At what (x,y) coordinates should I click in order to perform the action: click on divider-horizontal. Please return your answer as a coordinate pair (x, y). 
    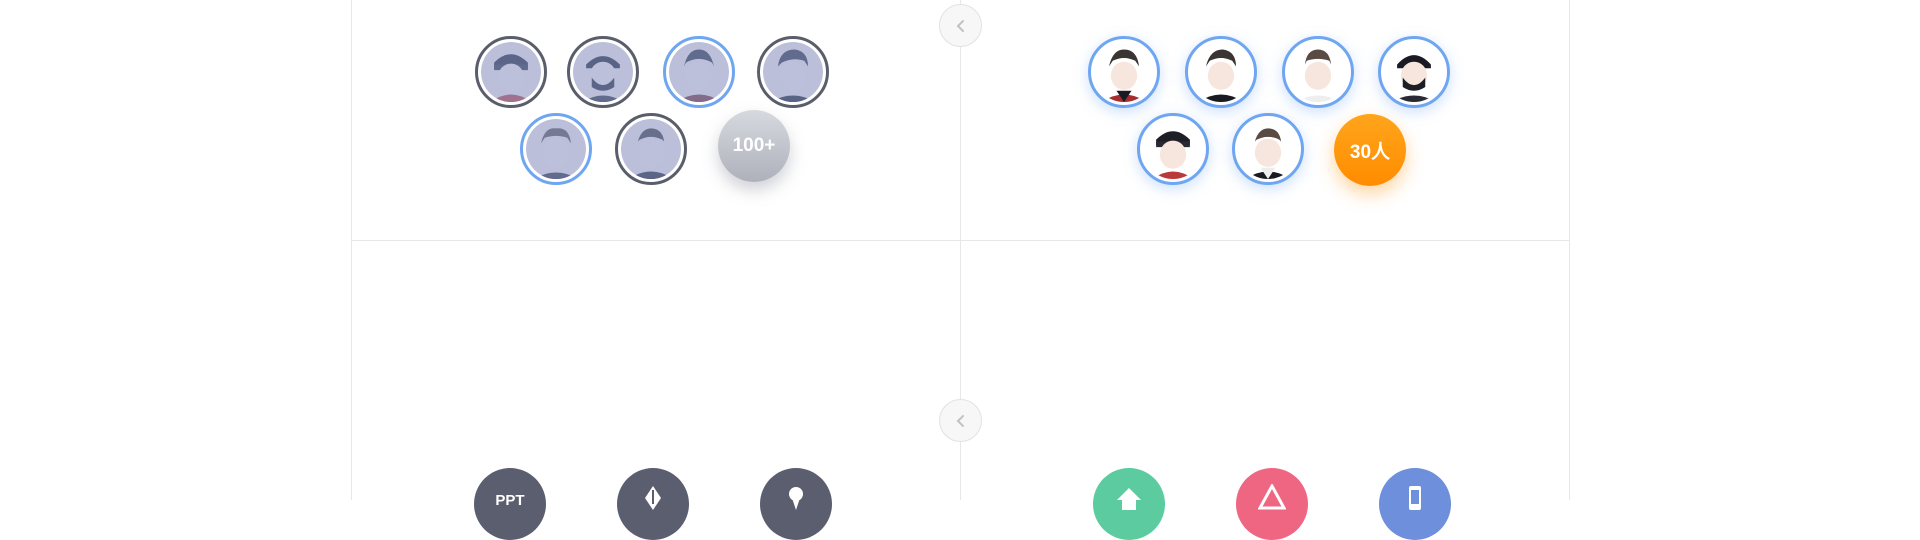
    Looking at the image, I should click on (960, 240).